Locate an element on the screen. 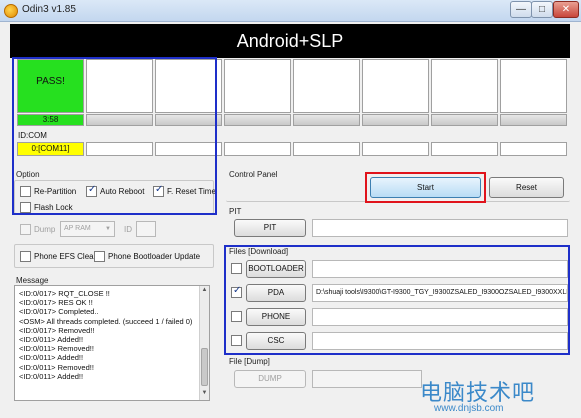 This screenshot has height=418, width=581. scroll-up-icon: ▲ is located at coordinates (204, 291).